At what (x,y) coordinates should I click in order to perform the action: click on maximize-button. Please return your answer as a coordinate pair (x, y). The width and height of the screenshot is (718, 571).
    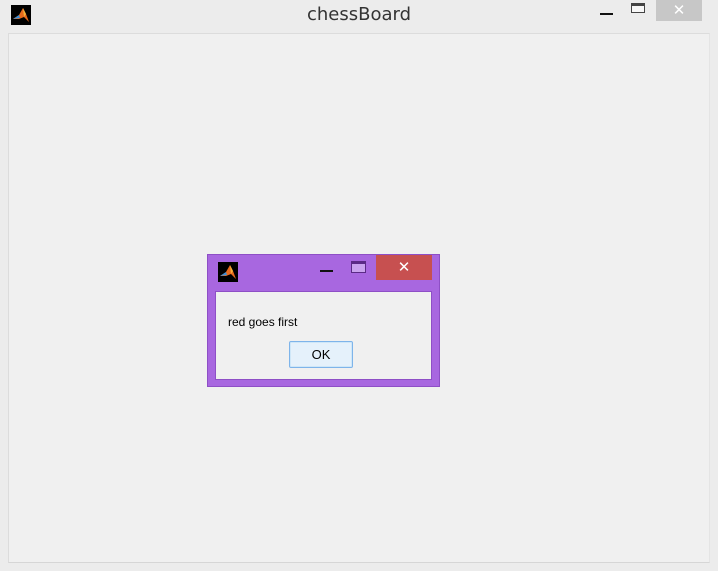
    Looking at the image, I should click on (639, 10).